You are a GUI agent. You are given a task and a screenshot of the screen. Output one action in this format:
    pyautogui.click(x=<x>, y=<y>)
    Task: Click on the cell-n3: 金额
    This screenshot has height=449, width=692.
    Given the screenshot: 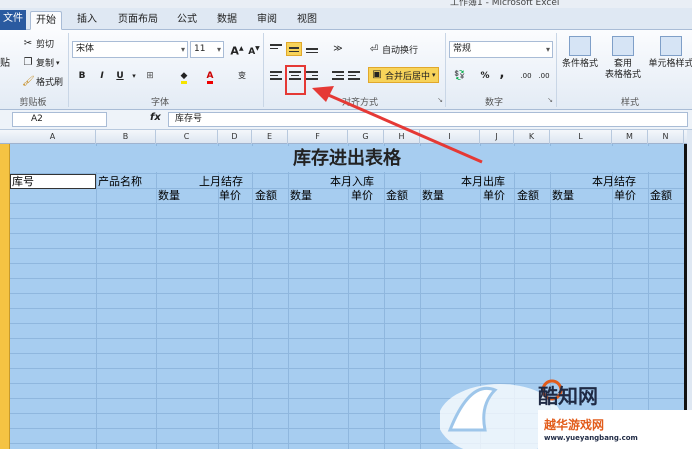 What is the action you would take?
    pyautogui.click(x=661, y=196)
    